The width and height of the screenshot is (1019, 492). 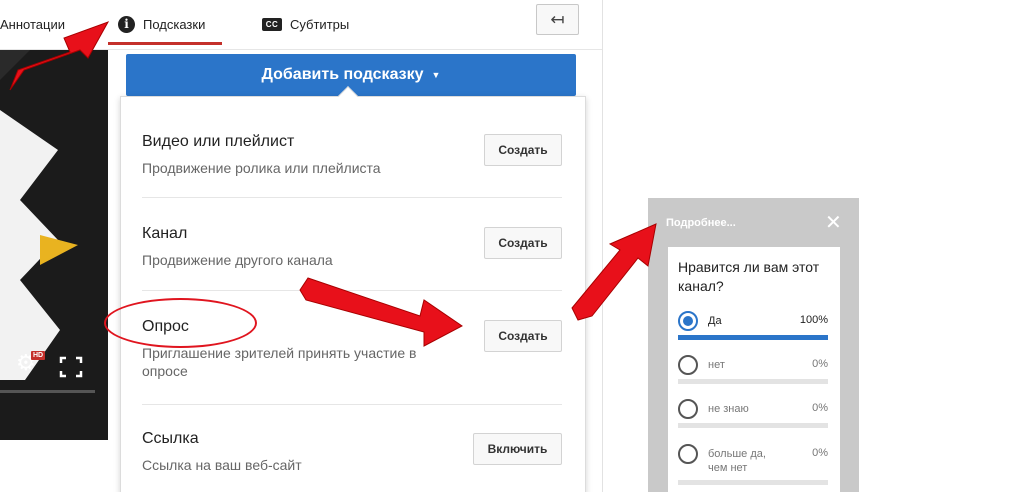 I want to click on answer-label: нет, so click(x=716, y=365).